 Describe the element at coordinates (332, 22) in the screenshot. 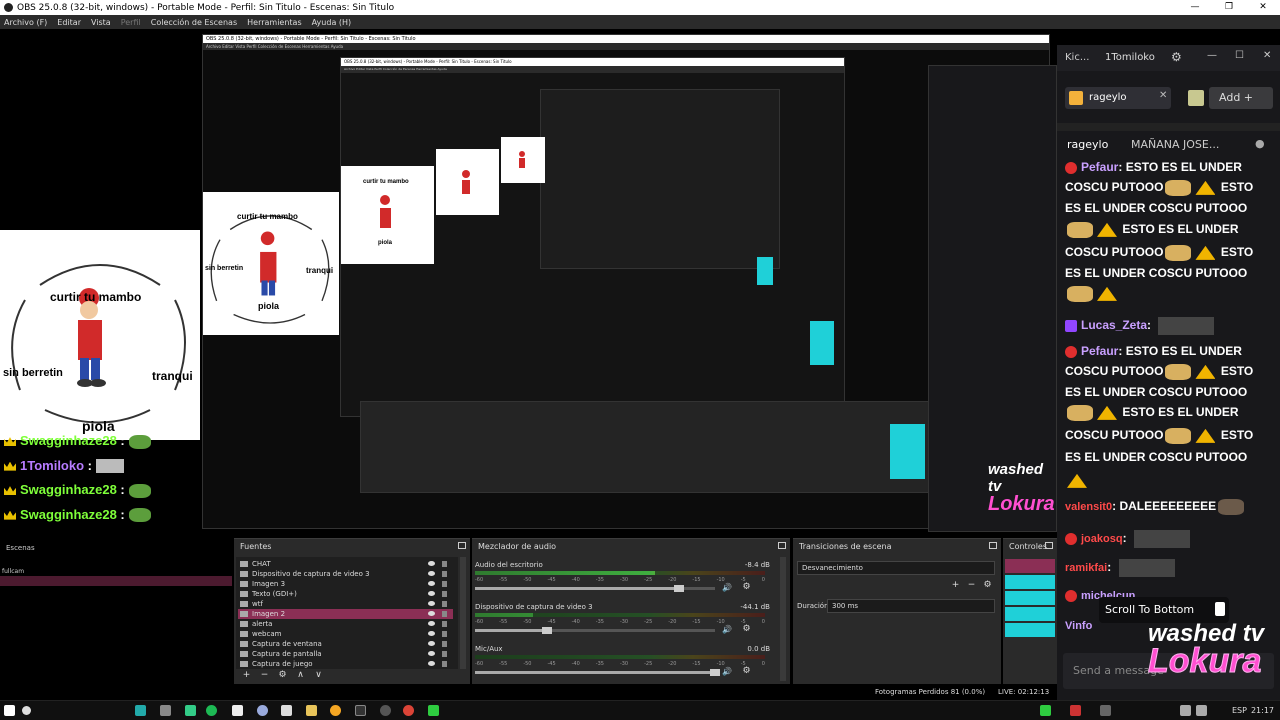

I see `menu-ayuda: Ayuda (H)` at that location.